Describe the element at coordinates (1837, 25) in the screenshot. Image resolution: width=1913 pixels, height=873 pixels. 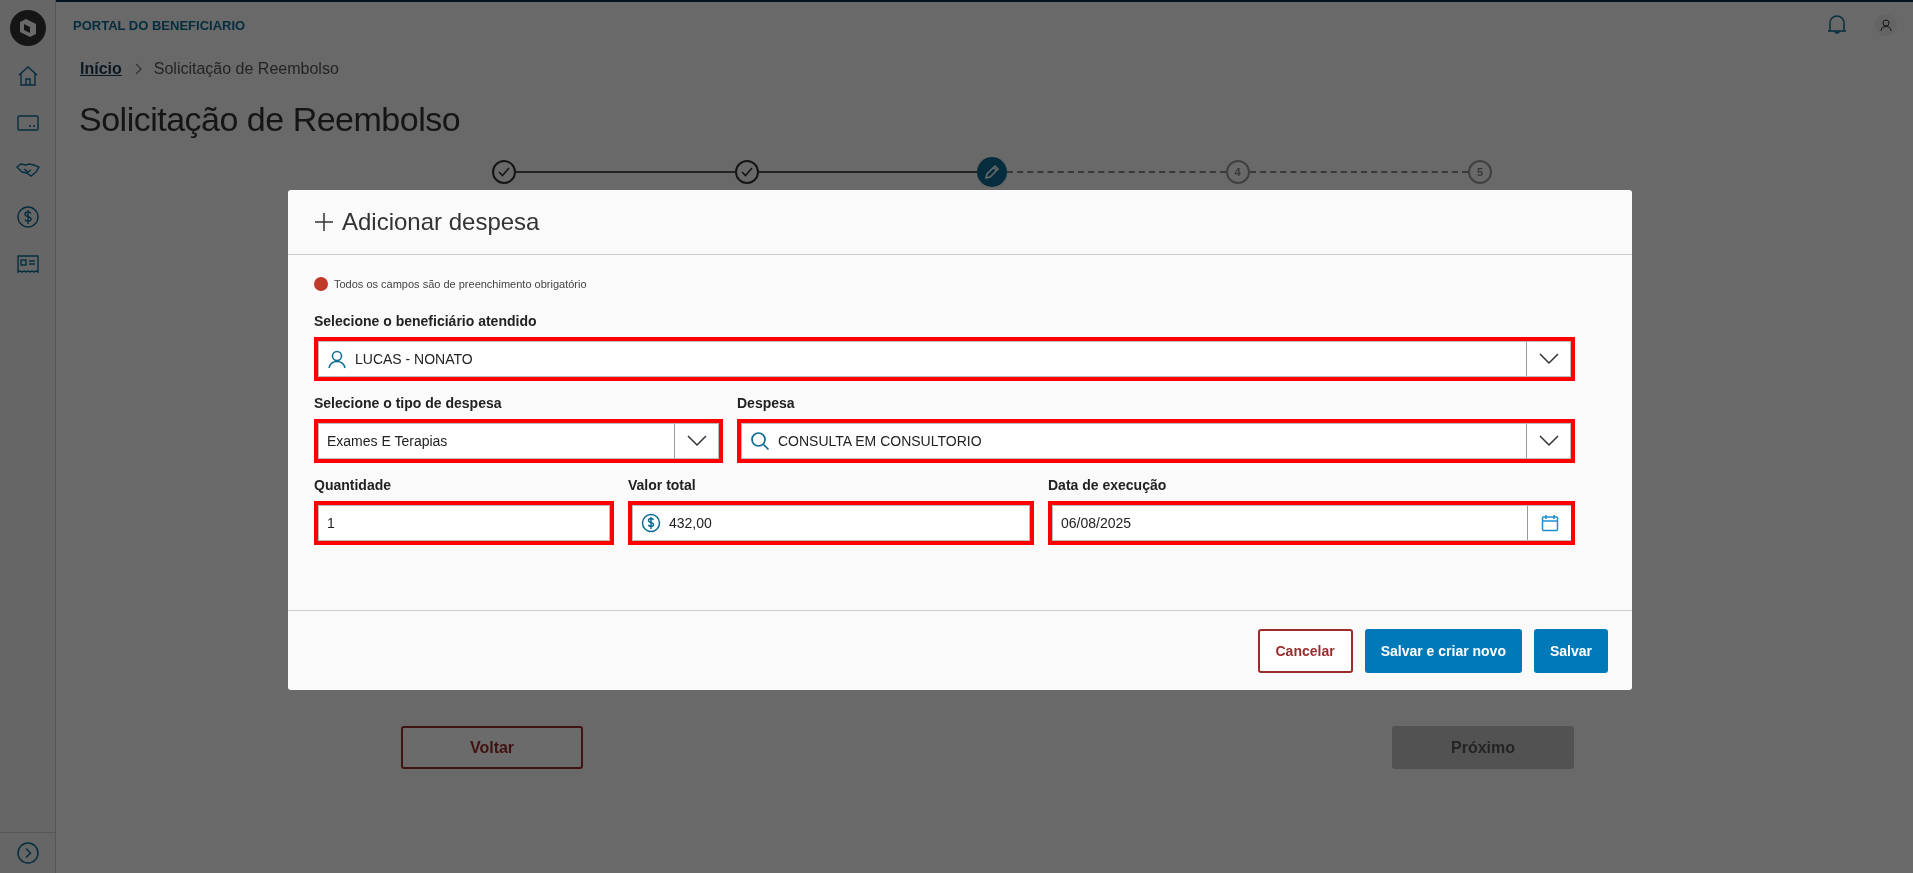
I see `notification-bell-icon` at that location.